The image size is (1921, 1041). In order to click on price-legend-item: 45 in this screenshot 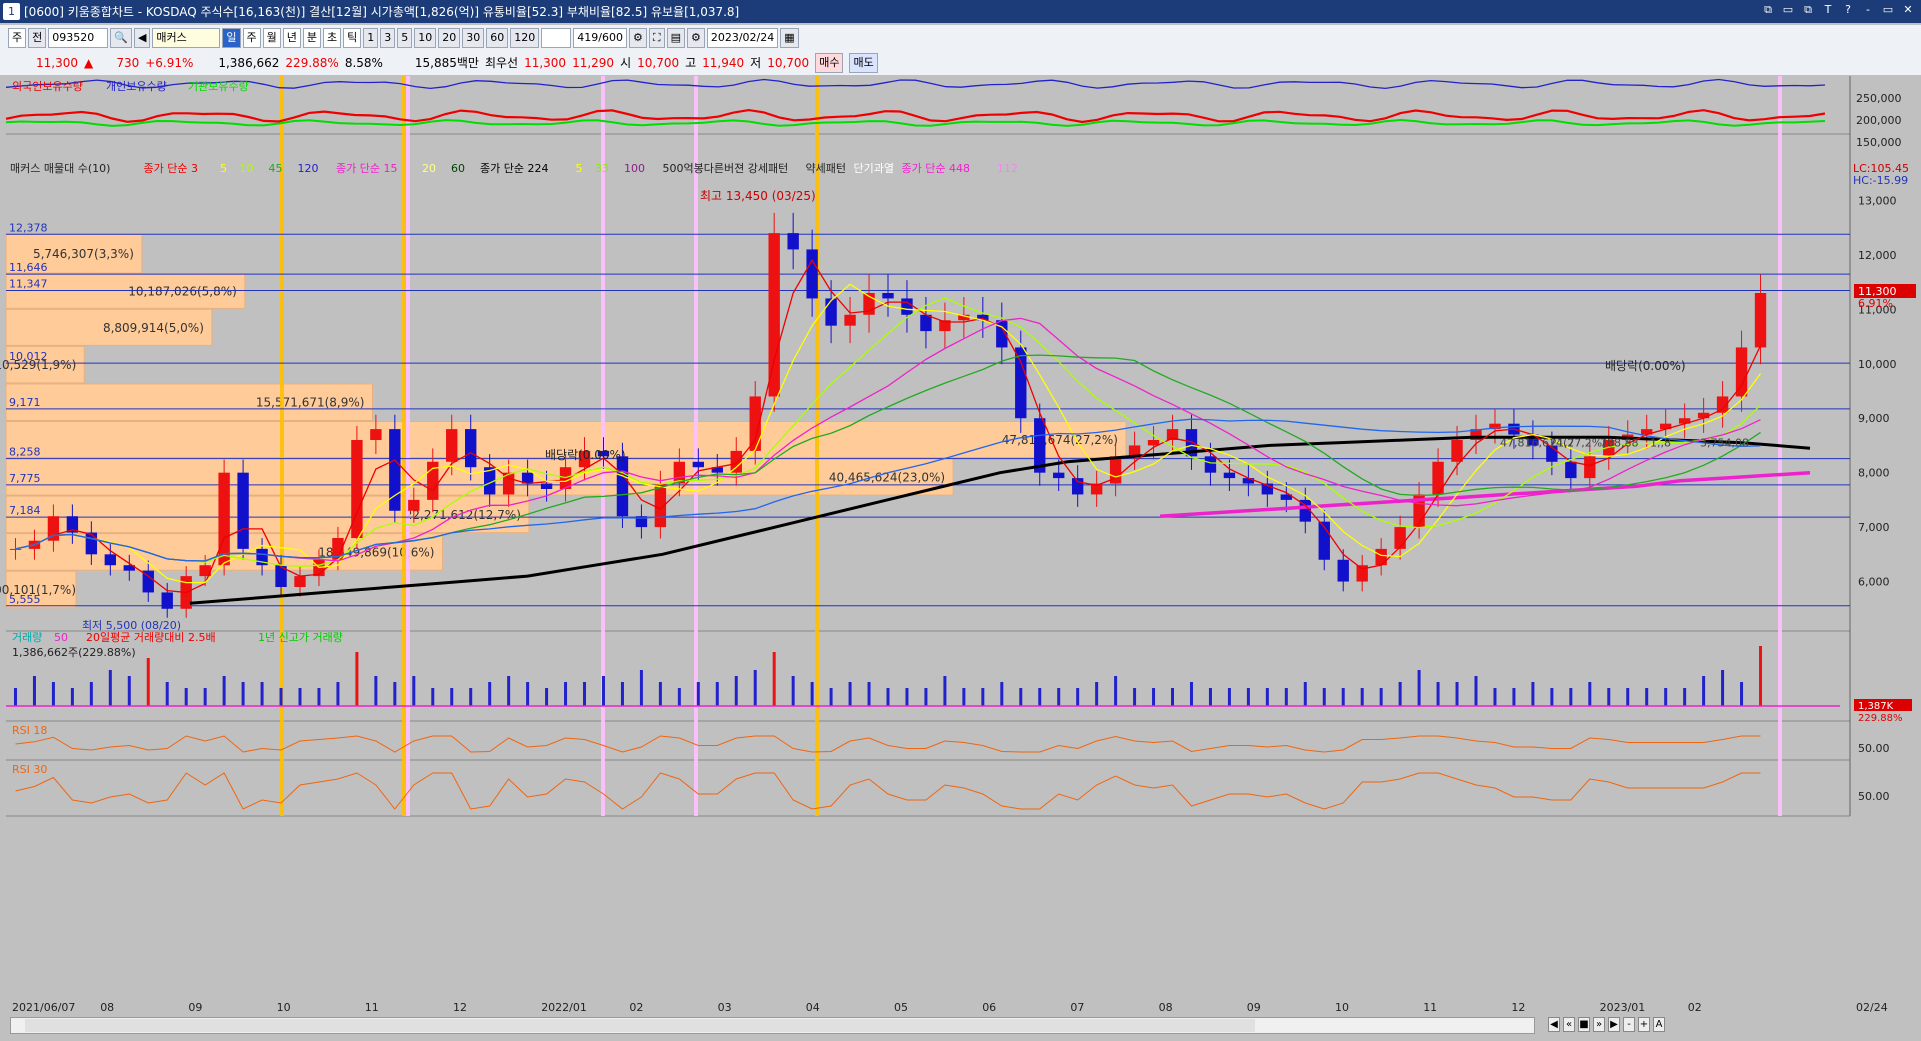, I will do `click(276, 168)`.